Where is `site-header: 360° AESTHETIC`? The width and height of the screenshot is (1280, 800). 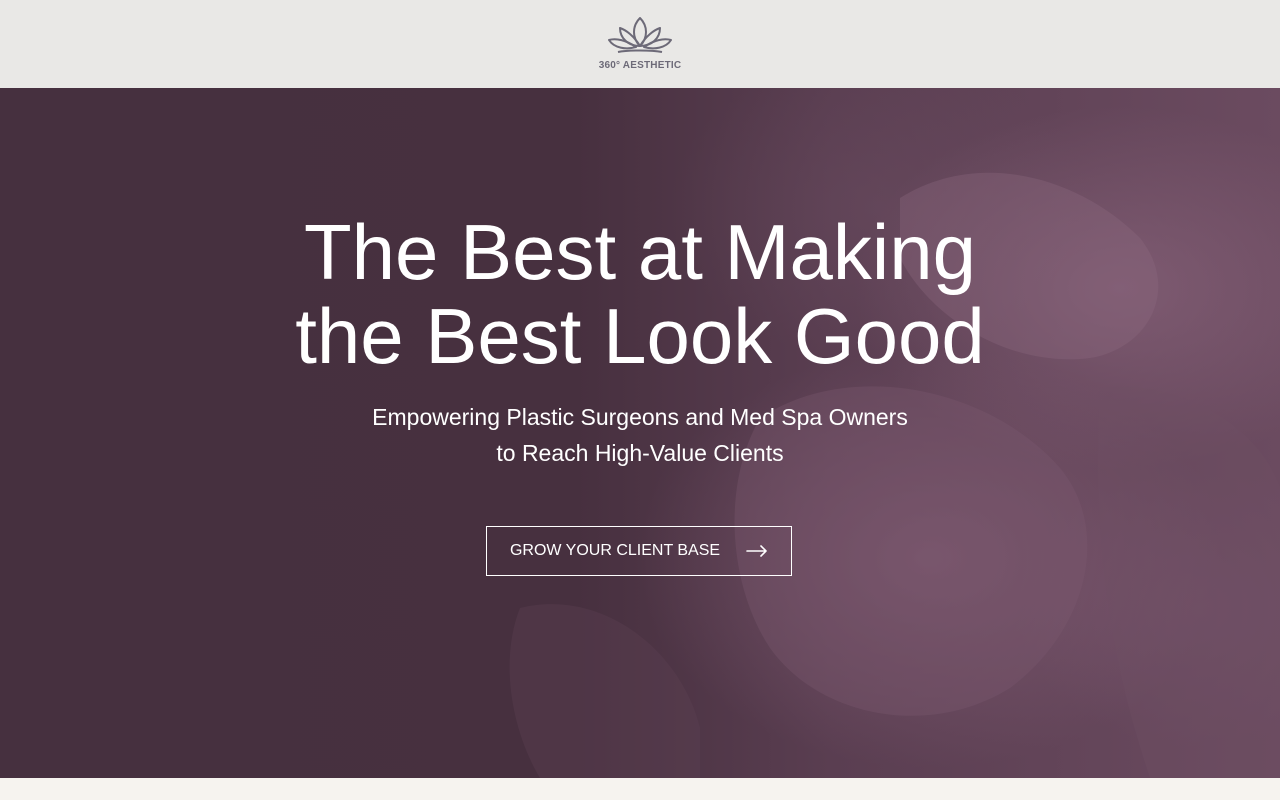
site-header: 360° AESTHETIC is located at coordinates (640, 44).